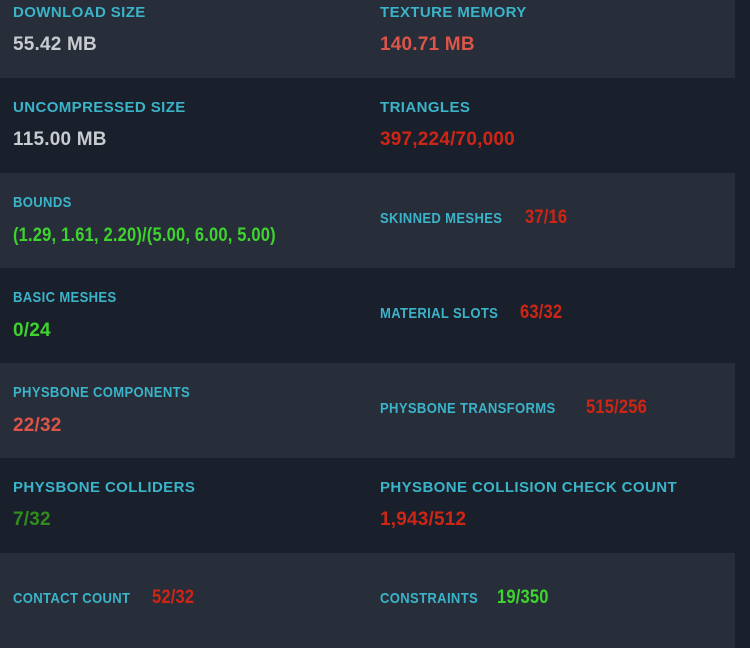  I want to click on stat-value: 515/256, so click(617, 407).